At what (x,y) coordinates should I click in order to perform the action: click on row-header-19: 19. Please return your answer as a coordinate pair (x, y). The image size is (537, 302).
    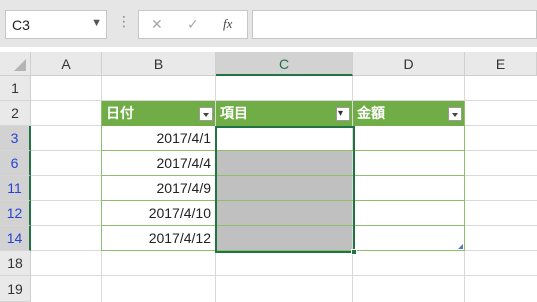
    Looking at the image, I should click on (15, 289).